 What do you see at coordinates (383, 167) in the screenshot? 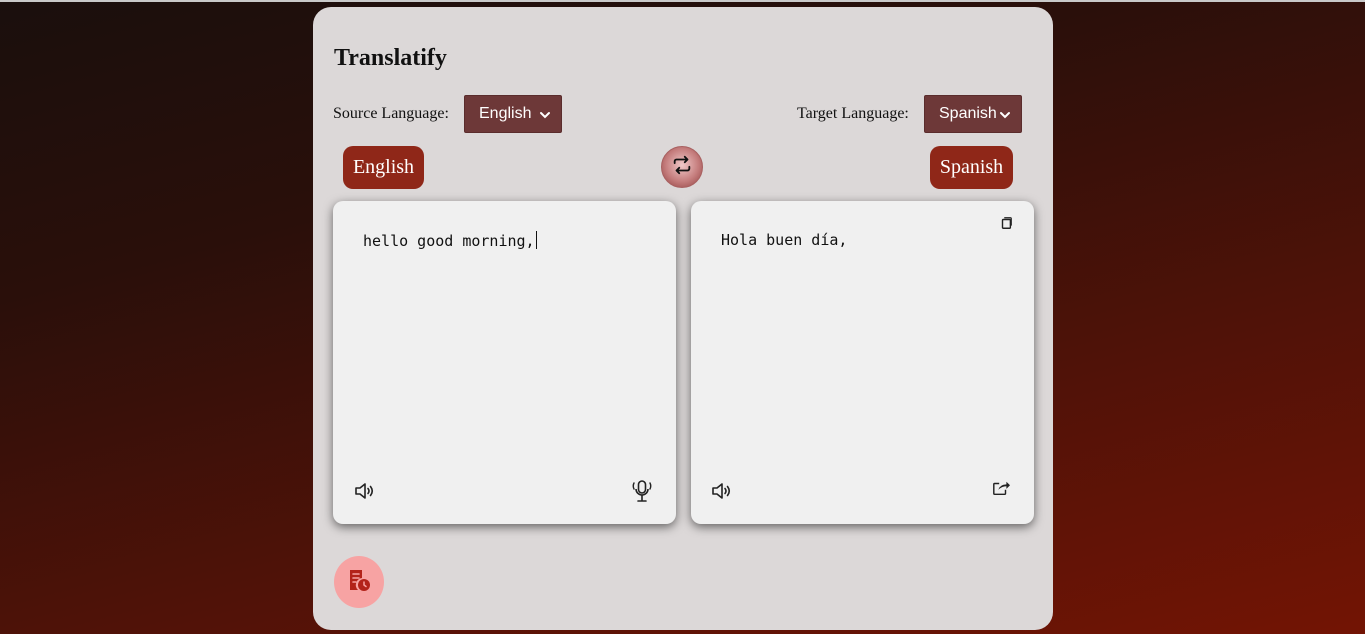
I see `source-language-badge: English` at bounding box center [383, 167].